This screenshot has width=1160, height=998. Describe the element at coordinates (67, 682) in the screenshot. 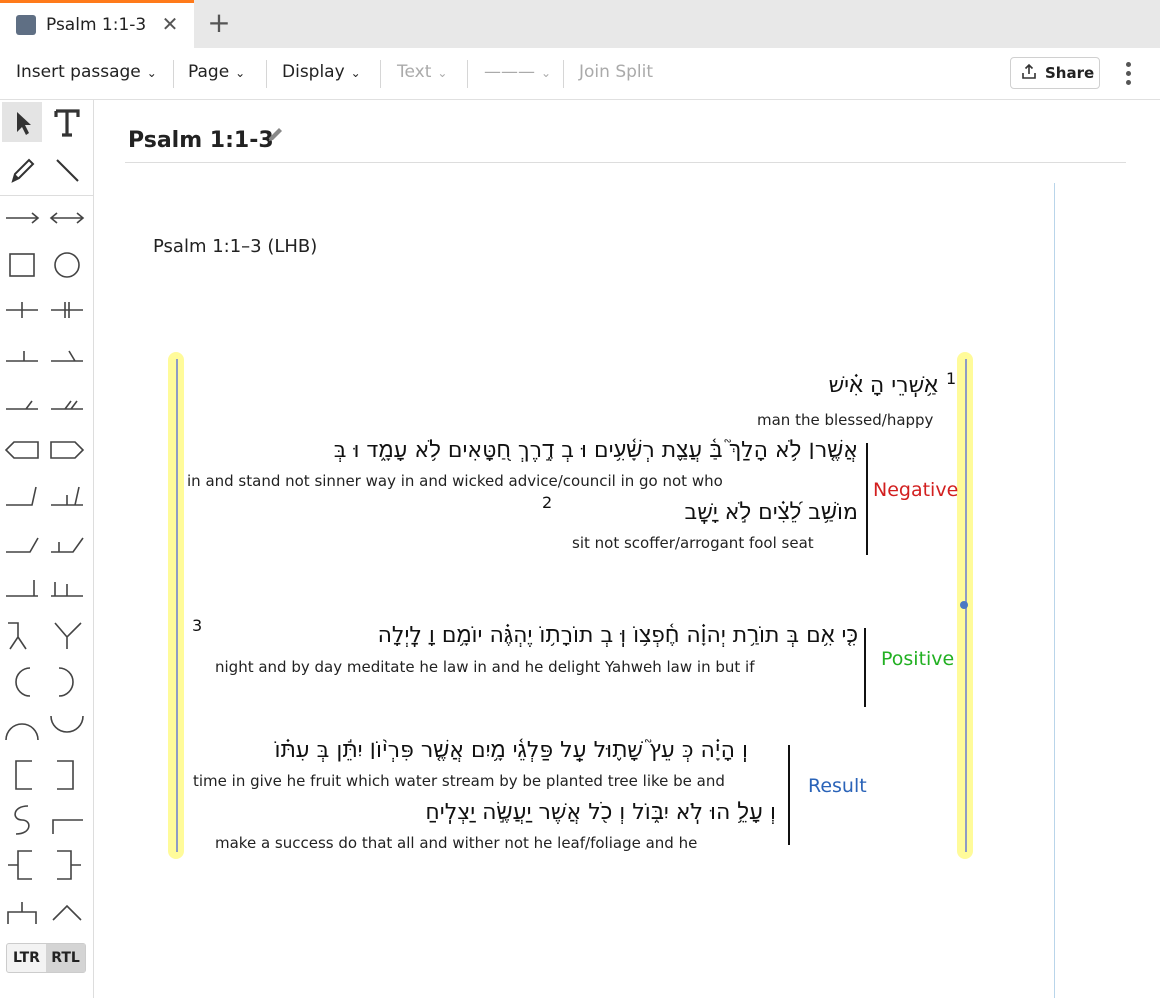

I see `arc-right-icon` at that location.